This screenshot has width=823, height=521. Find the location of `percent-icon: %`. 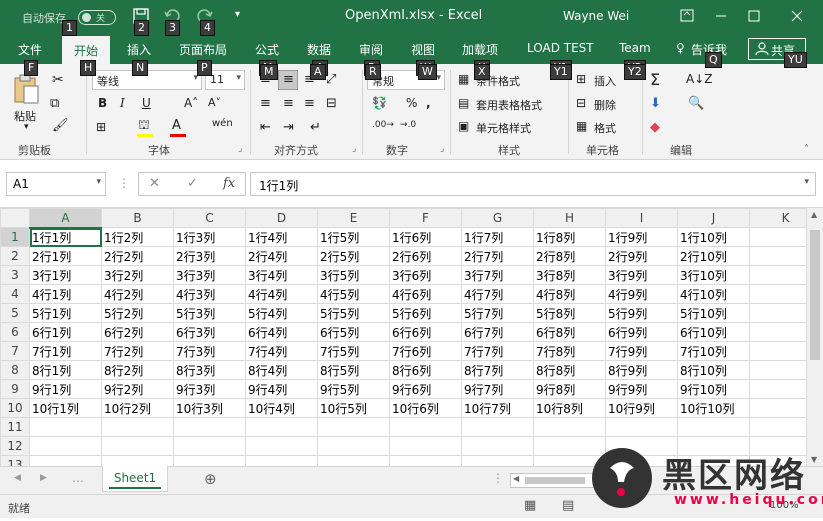

percent-icon: % is located at coordinates (411, 103).